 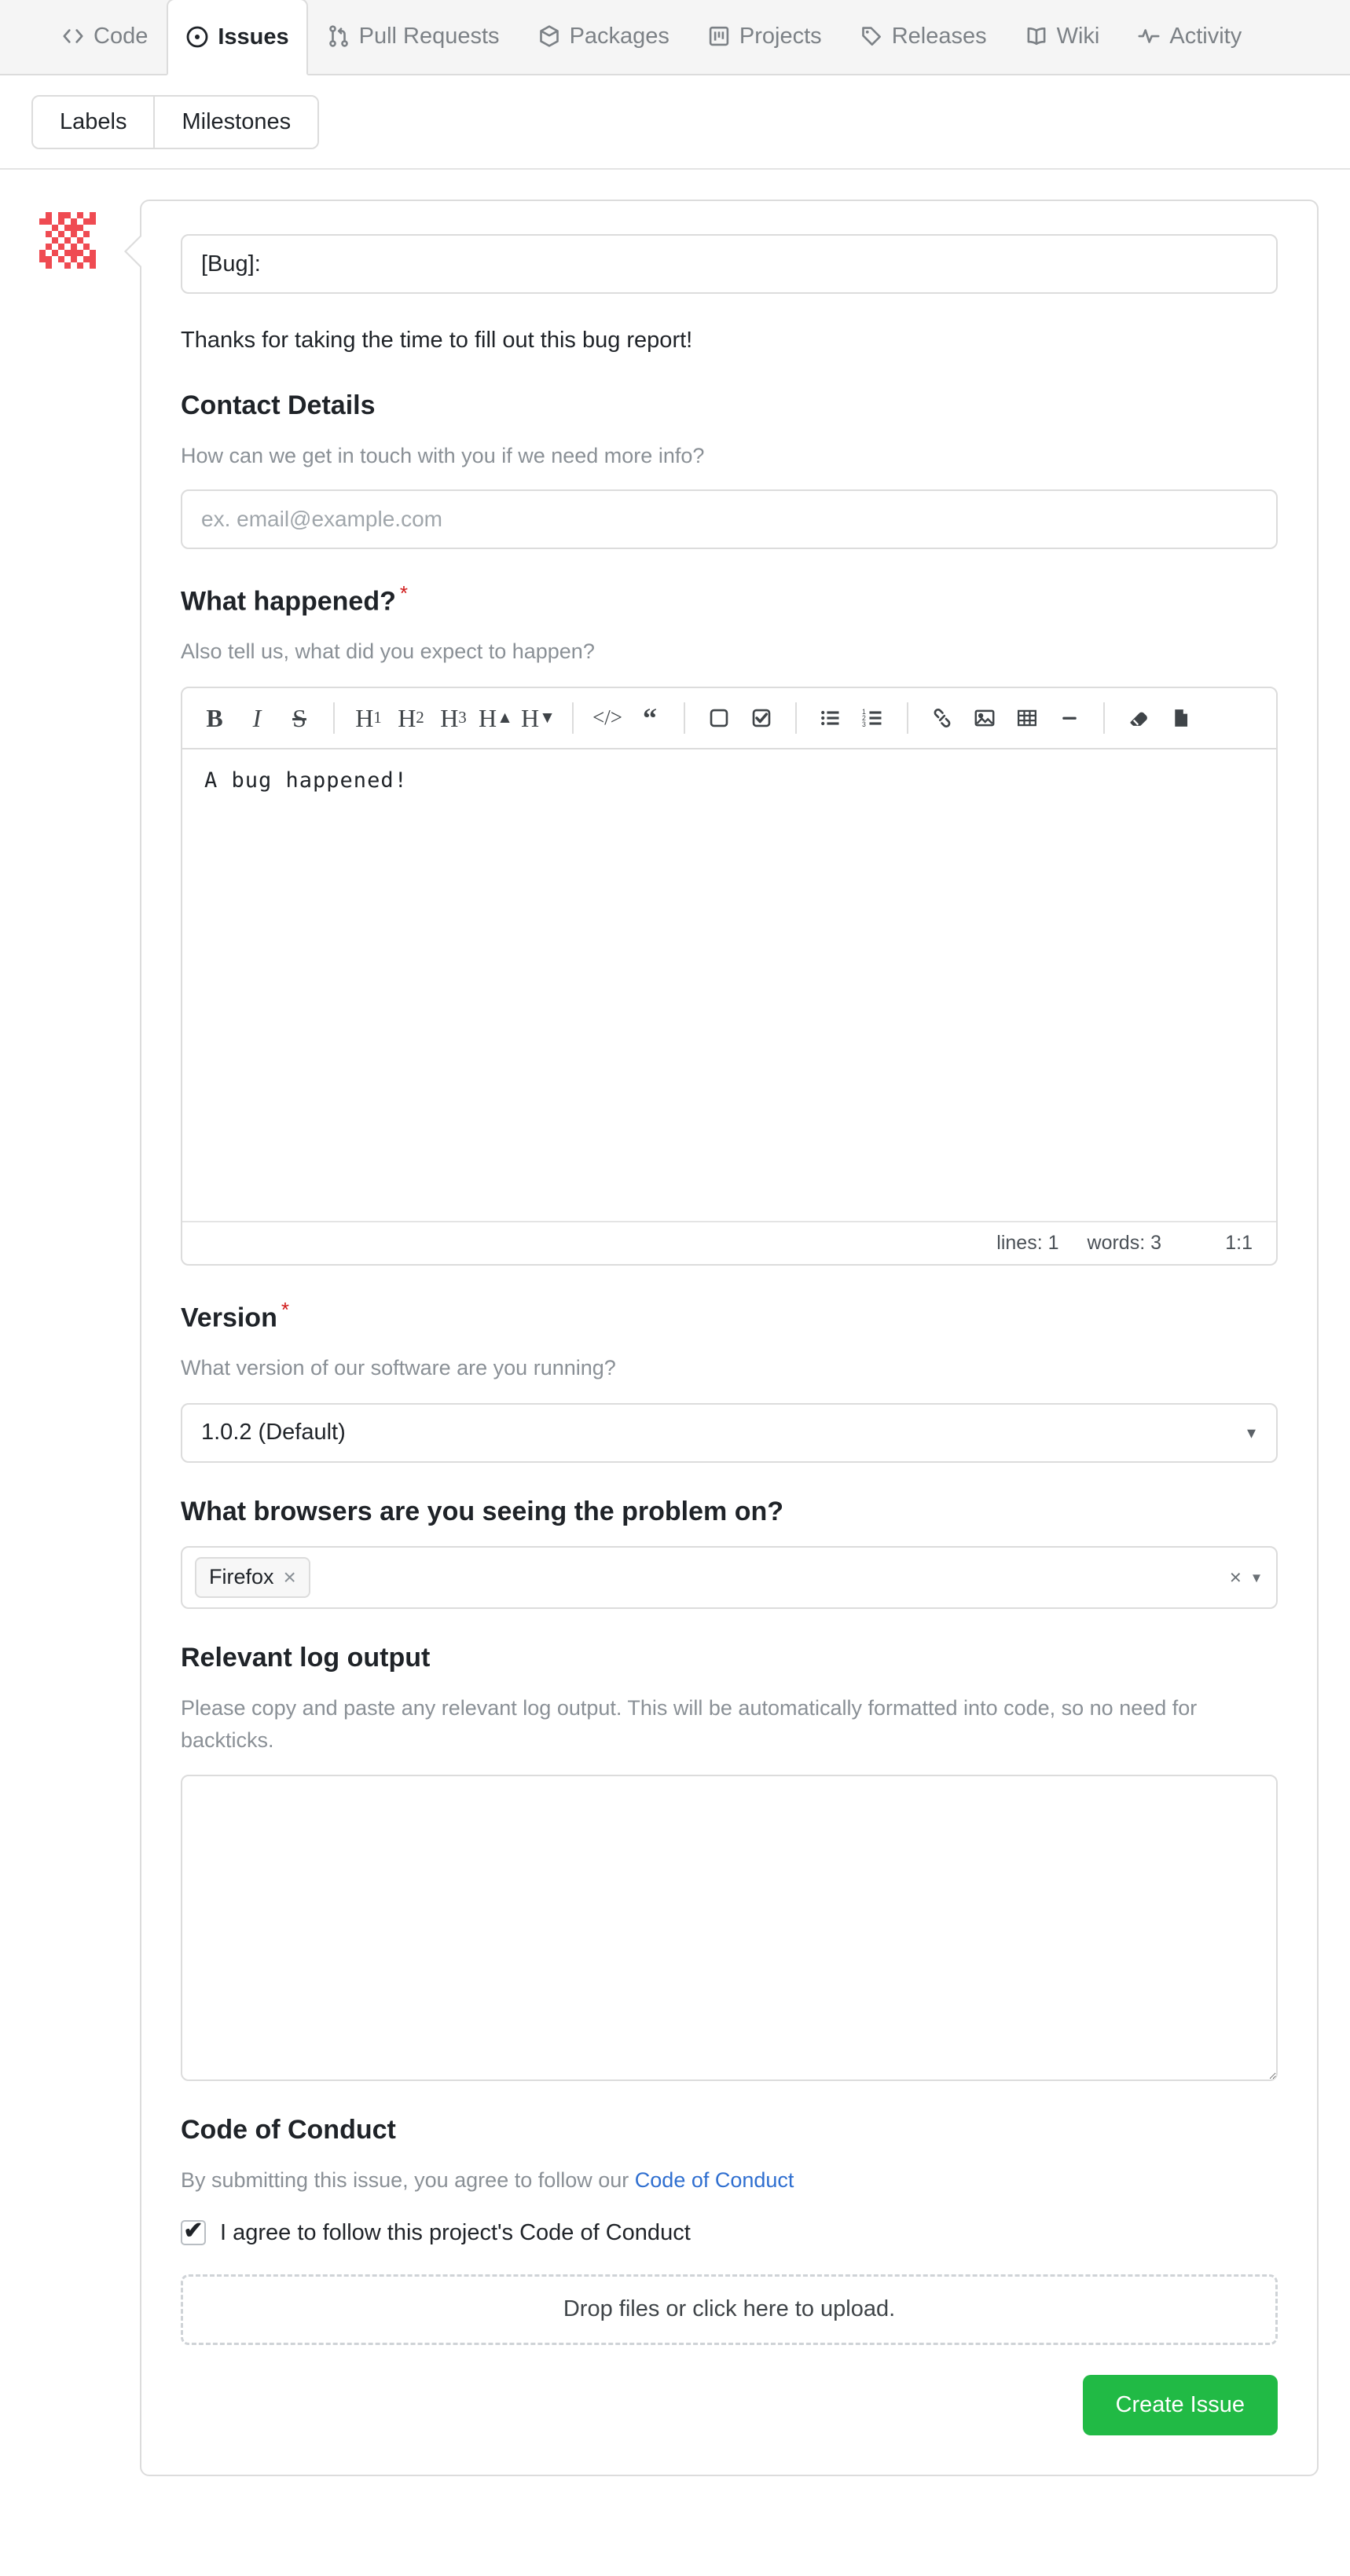 I want to click on editor-word-count: words: 3, so click(x=1124, y=1242).